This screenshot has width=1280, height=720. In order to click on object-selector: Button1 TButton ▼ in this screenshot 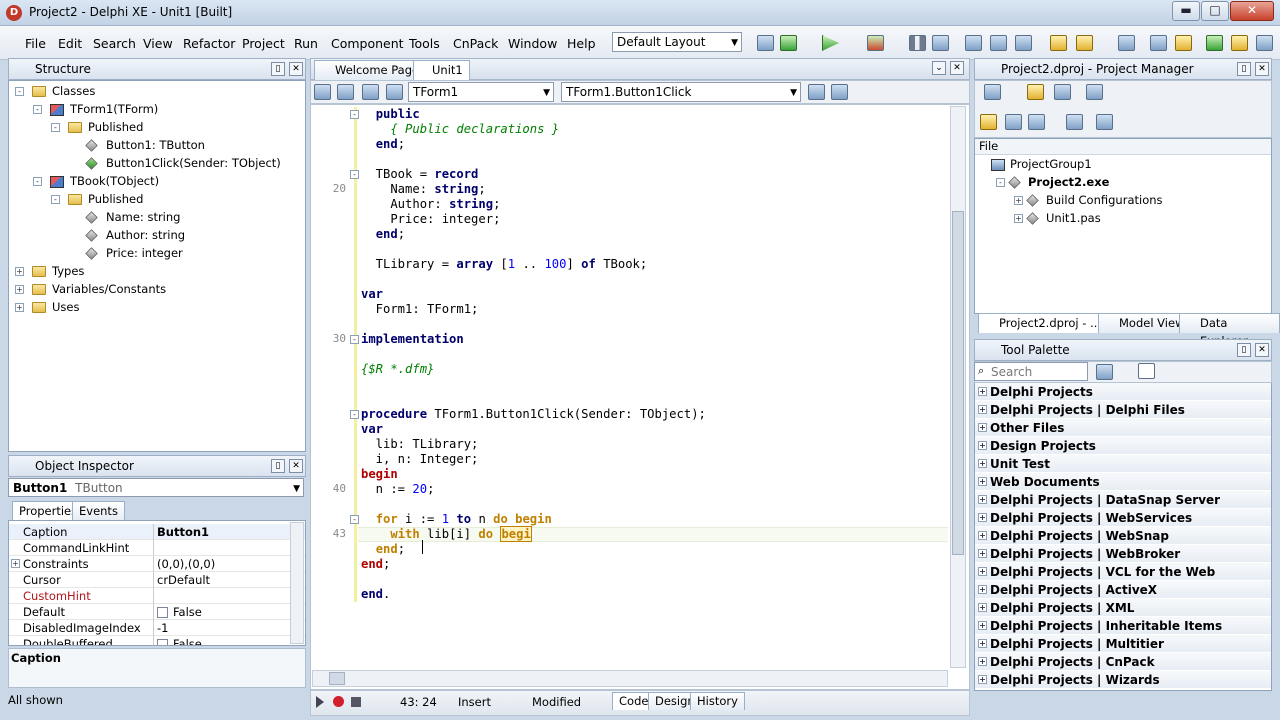, I will do `click(156, 487)`.